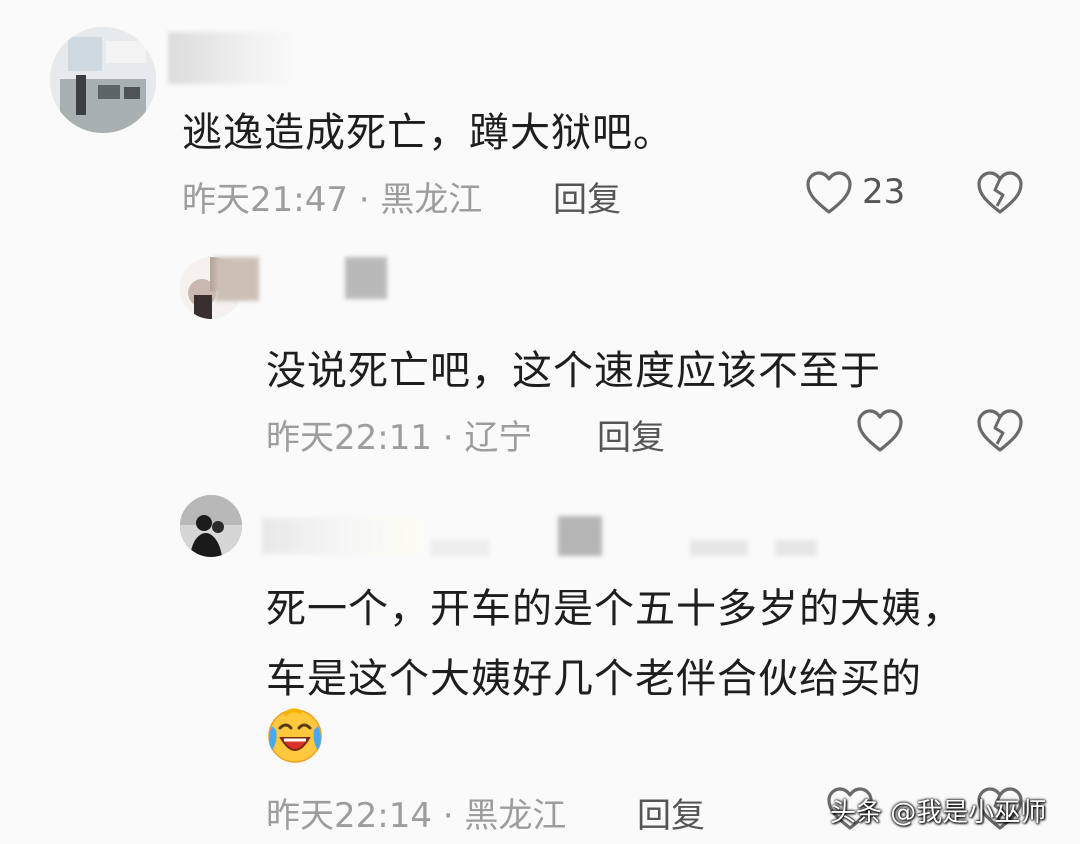 The width and height of the screenshot is (1080, 844). What do you see at coordinates (614, 609) in the screenshot?
I see `comment-text-line: 死一个，开车的是个五十多岁的大姨，` at bounding box center [614, 609].